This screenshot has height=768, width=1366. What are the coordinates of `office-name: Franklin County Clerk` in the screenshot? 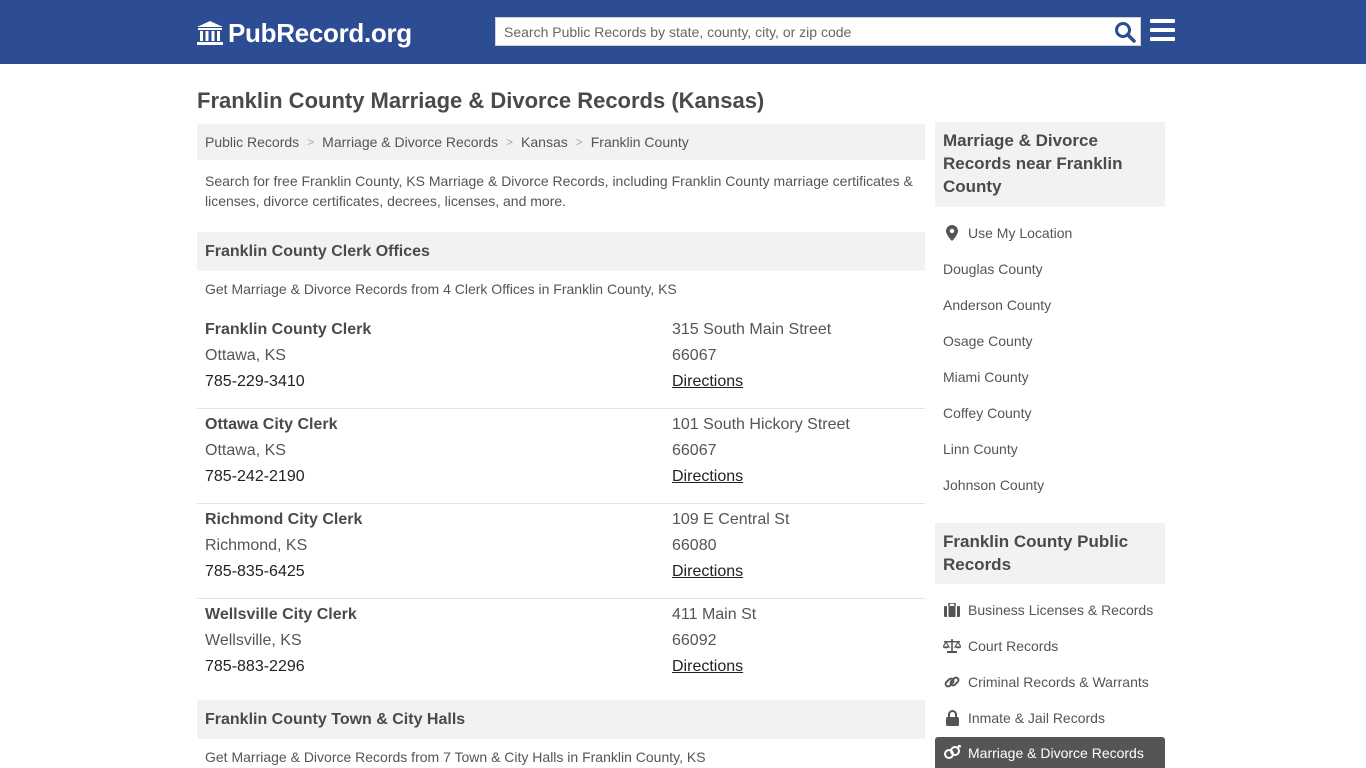 It's located at (288, 330).